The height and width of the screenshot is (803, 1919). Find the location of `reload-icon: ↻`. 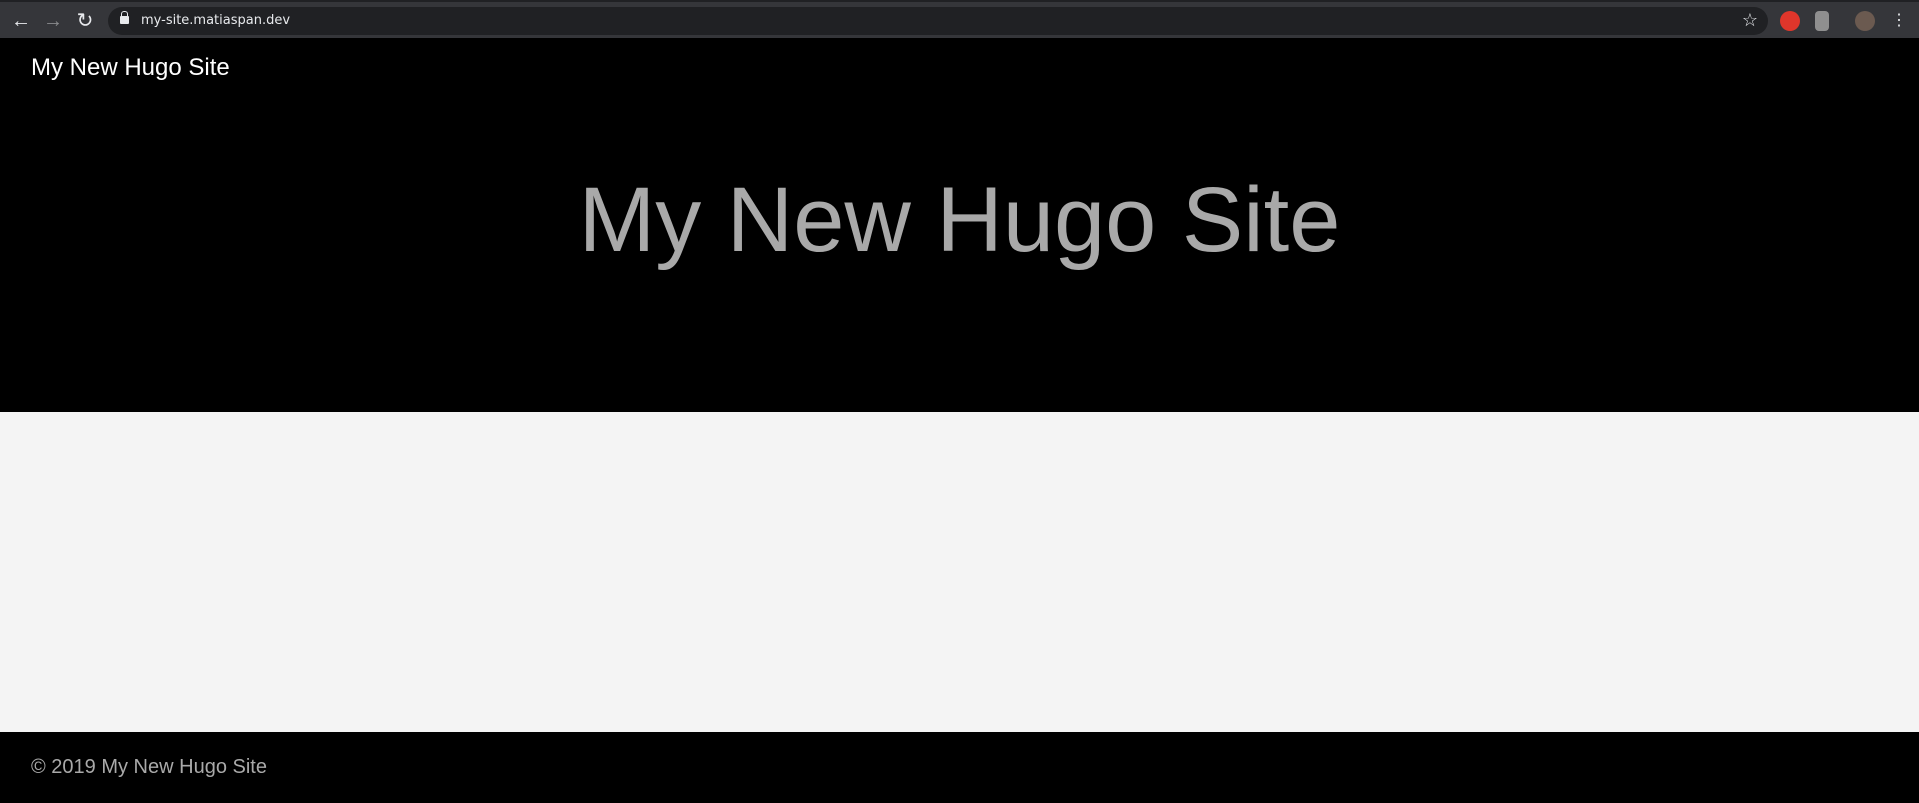

reload-icon: ↻ is located at coordinates (85, 21).